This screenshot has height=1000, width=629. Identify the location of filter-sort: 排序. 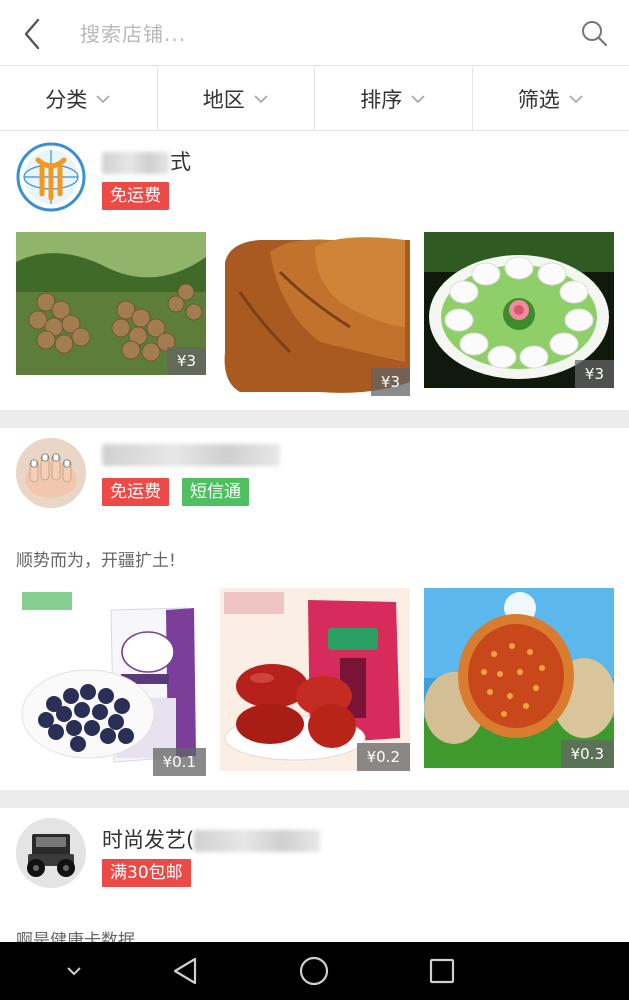
(394, 98).